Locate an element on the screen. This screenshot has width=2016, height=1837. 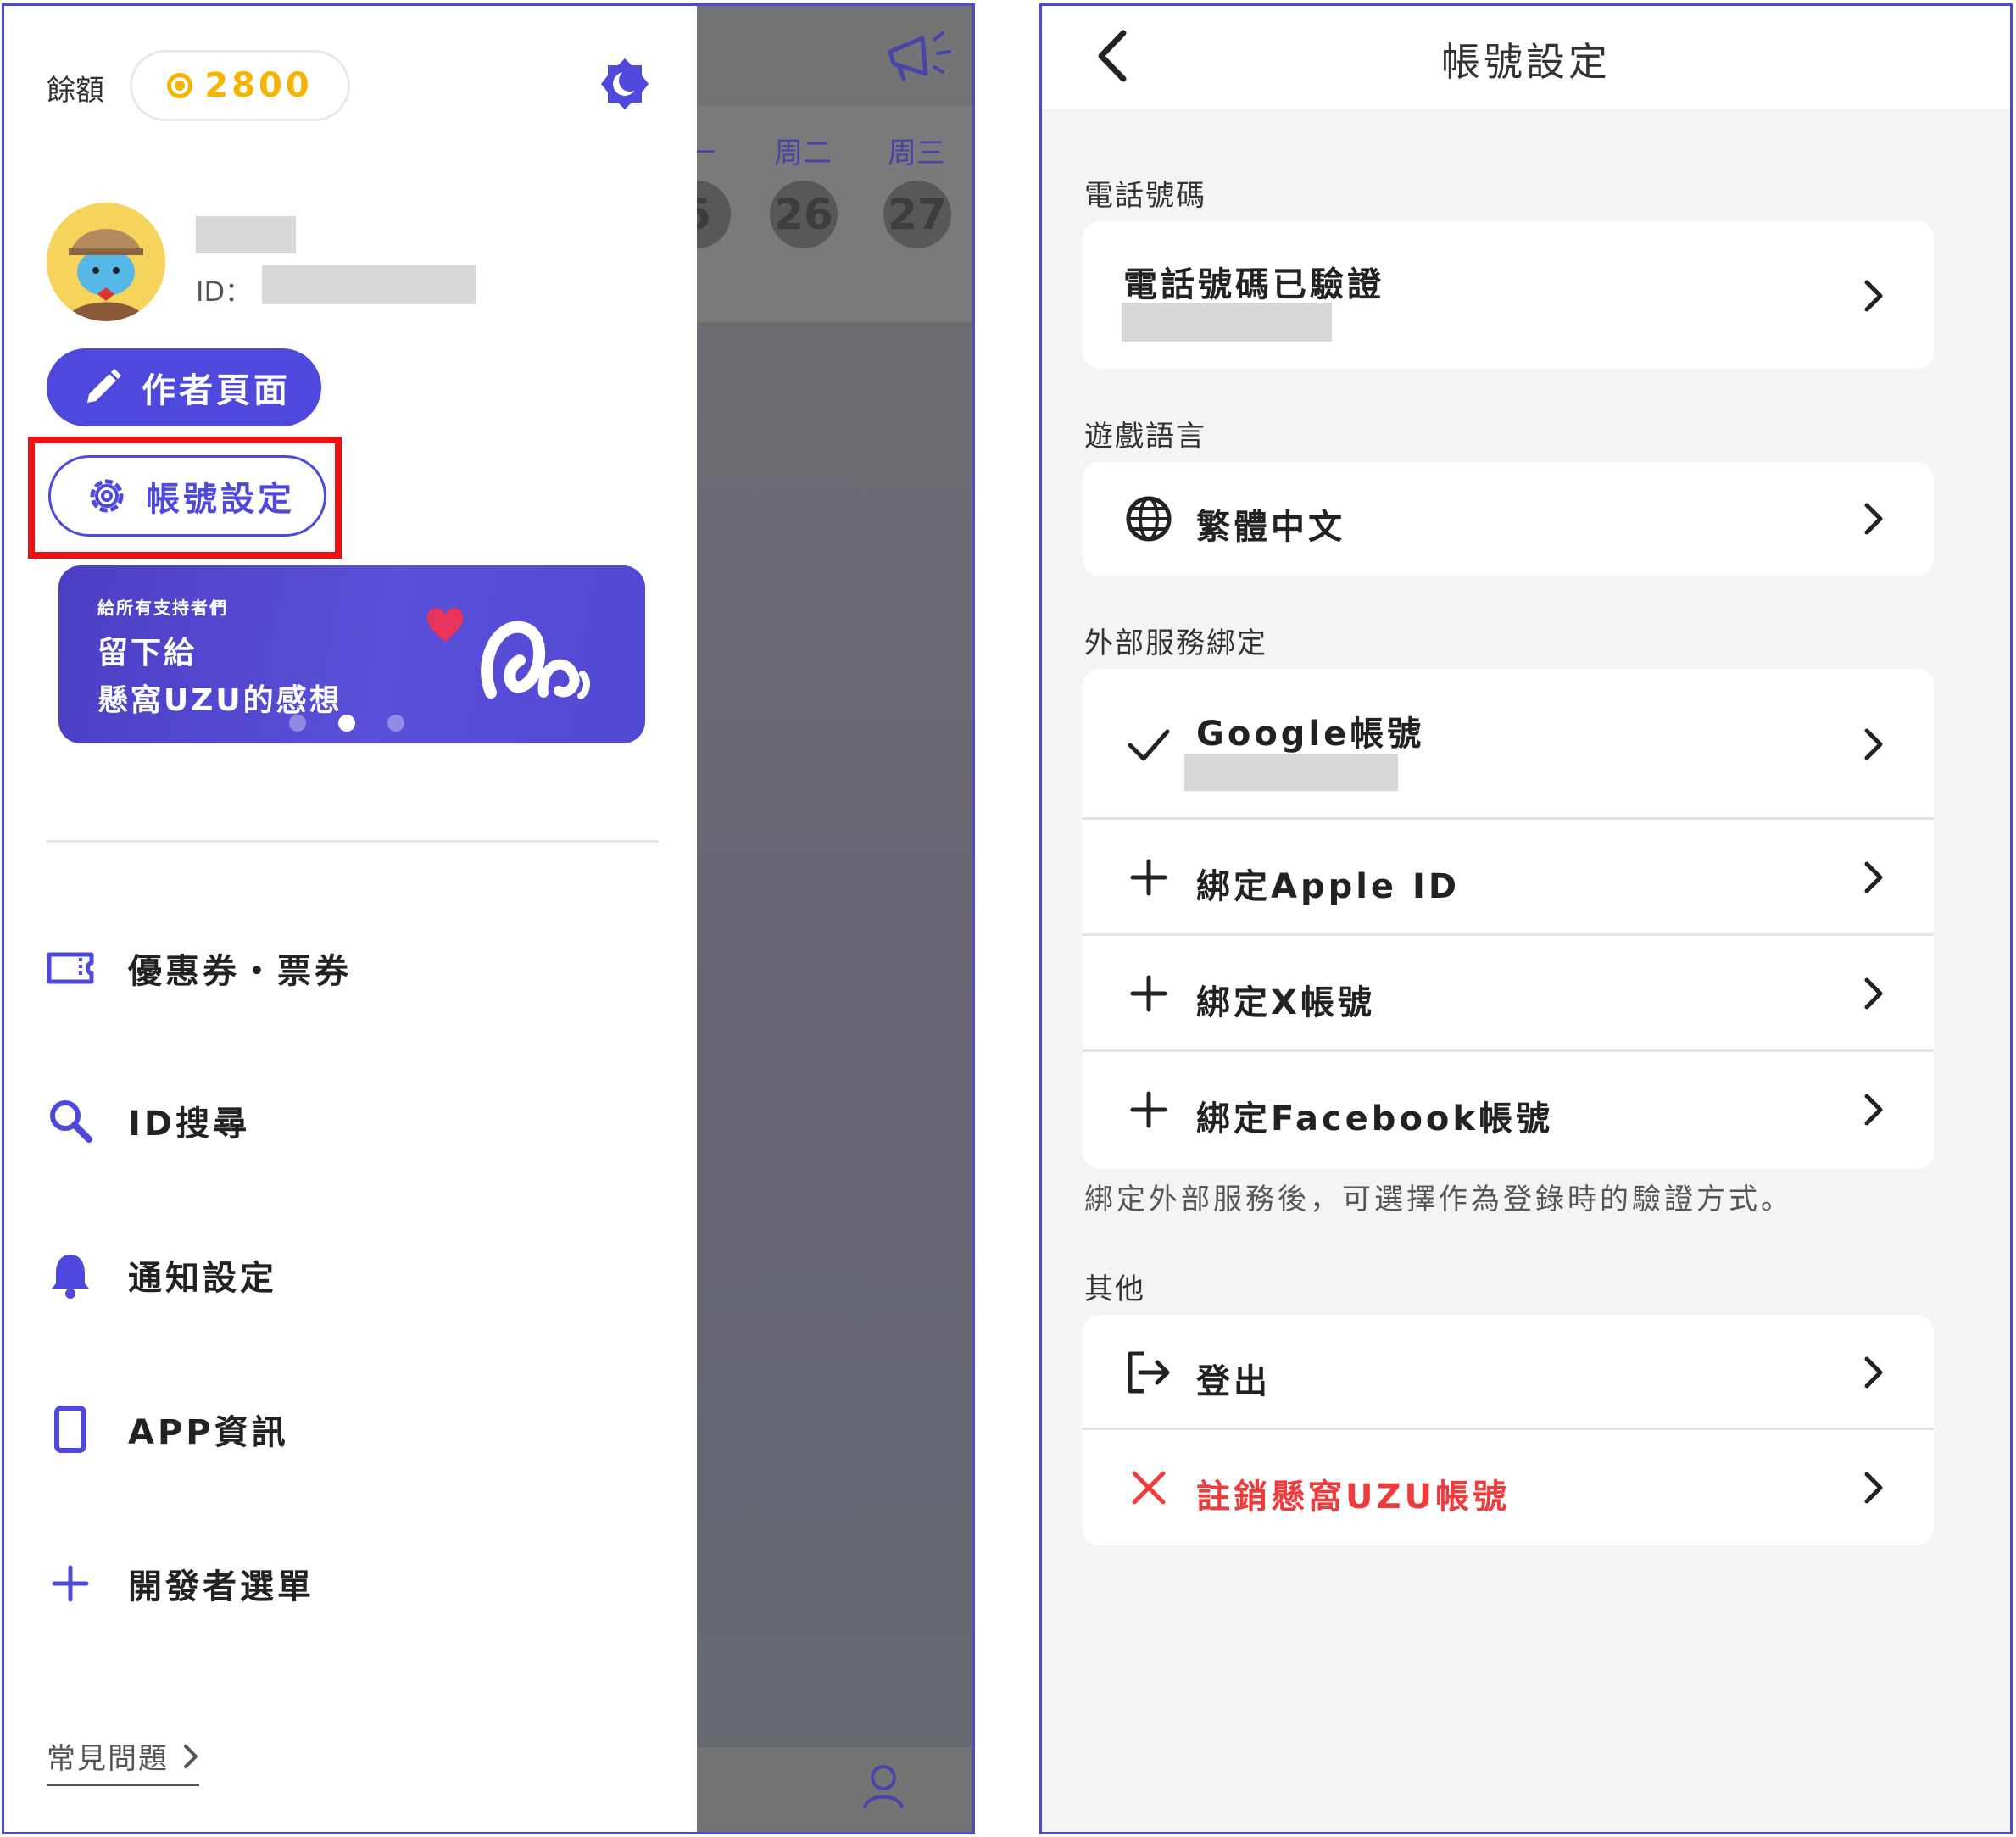
menu-item-developer: 開發者選單 is located at coordinates (181, 1584).